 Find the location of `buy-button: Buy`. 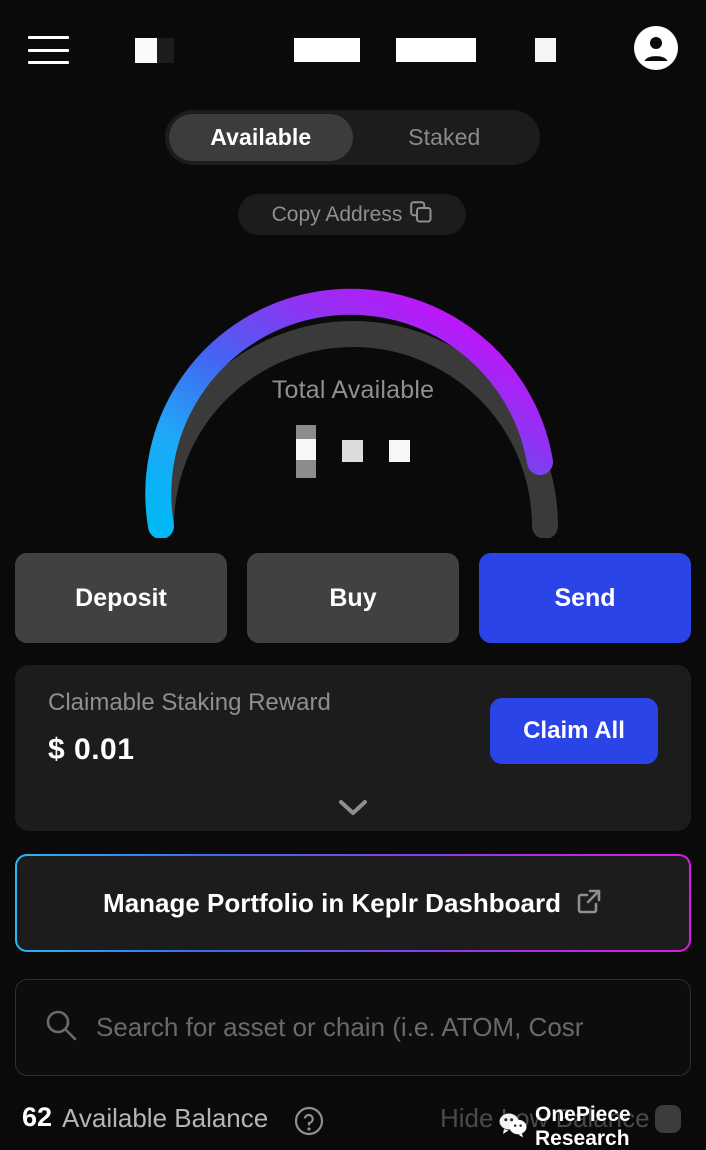

buy-button: Buy is located at coordinates (353, 598).